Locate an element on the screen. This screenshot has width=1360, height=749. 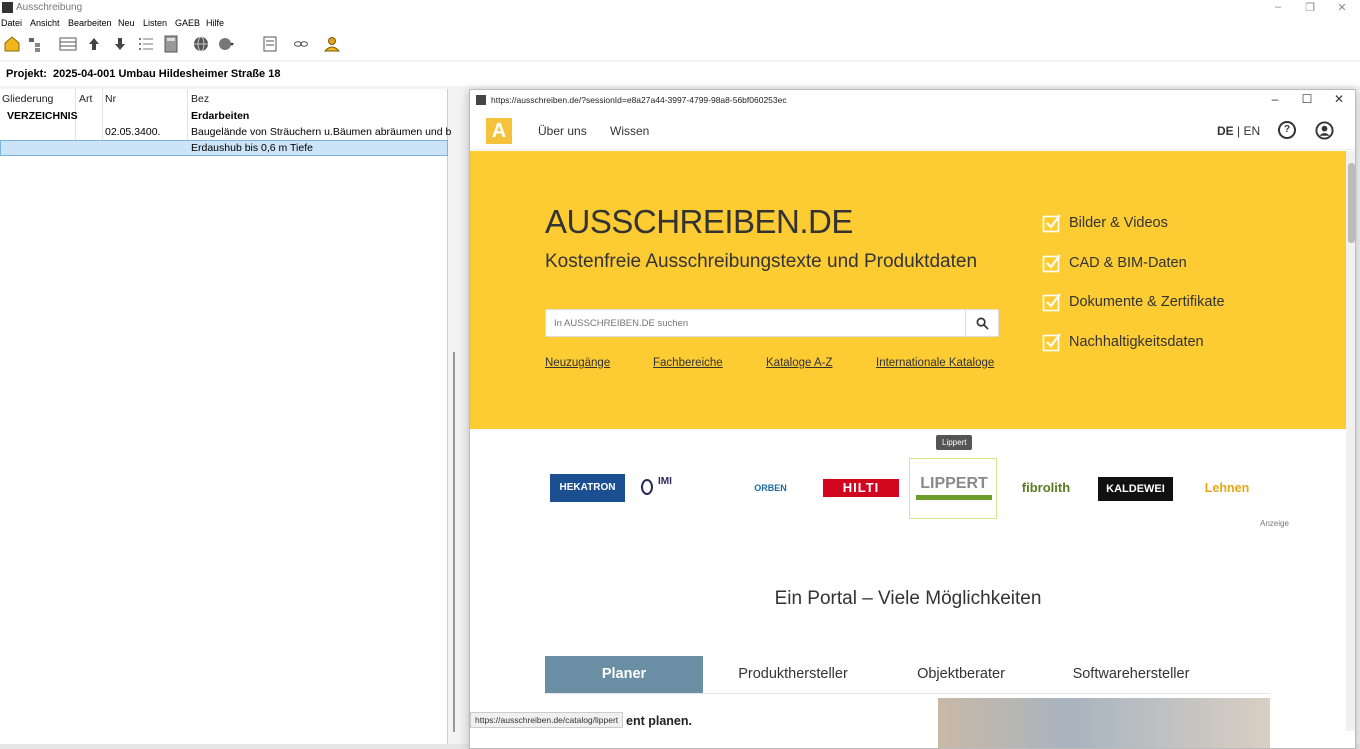
scrollbar-thumb is located at coordinates (1351, 203).